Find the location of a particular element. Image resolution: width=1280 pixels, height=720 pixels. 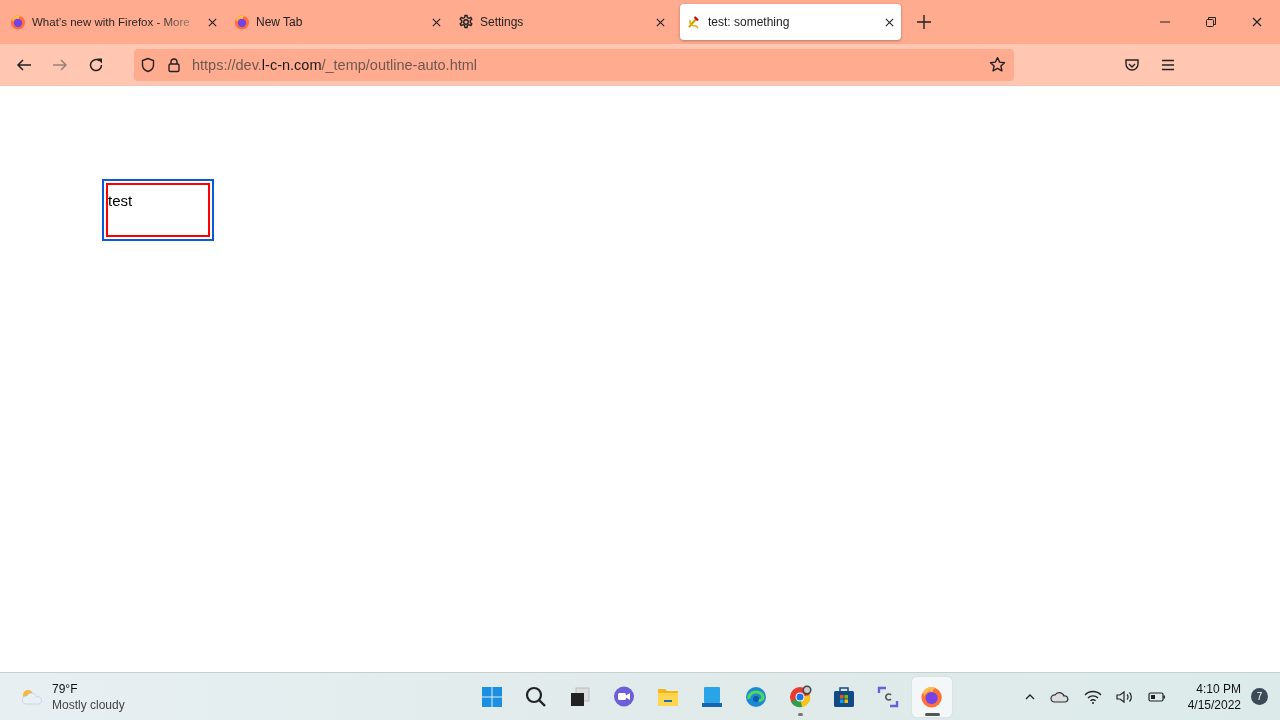

clock-button: 4:10 PM 4/15/2022 is located at coordinates (1214, 696).